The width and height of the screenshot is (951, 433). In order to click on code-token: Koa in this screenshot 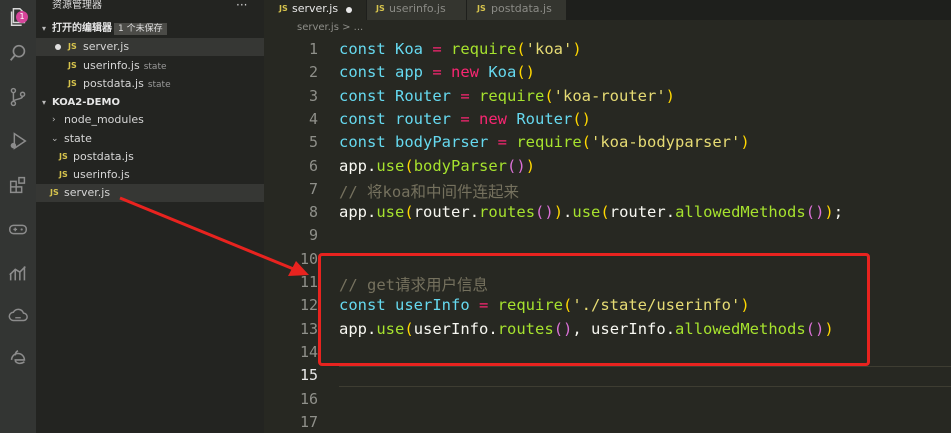, I will do `click(409, 49)`.